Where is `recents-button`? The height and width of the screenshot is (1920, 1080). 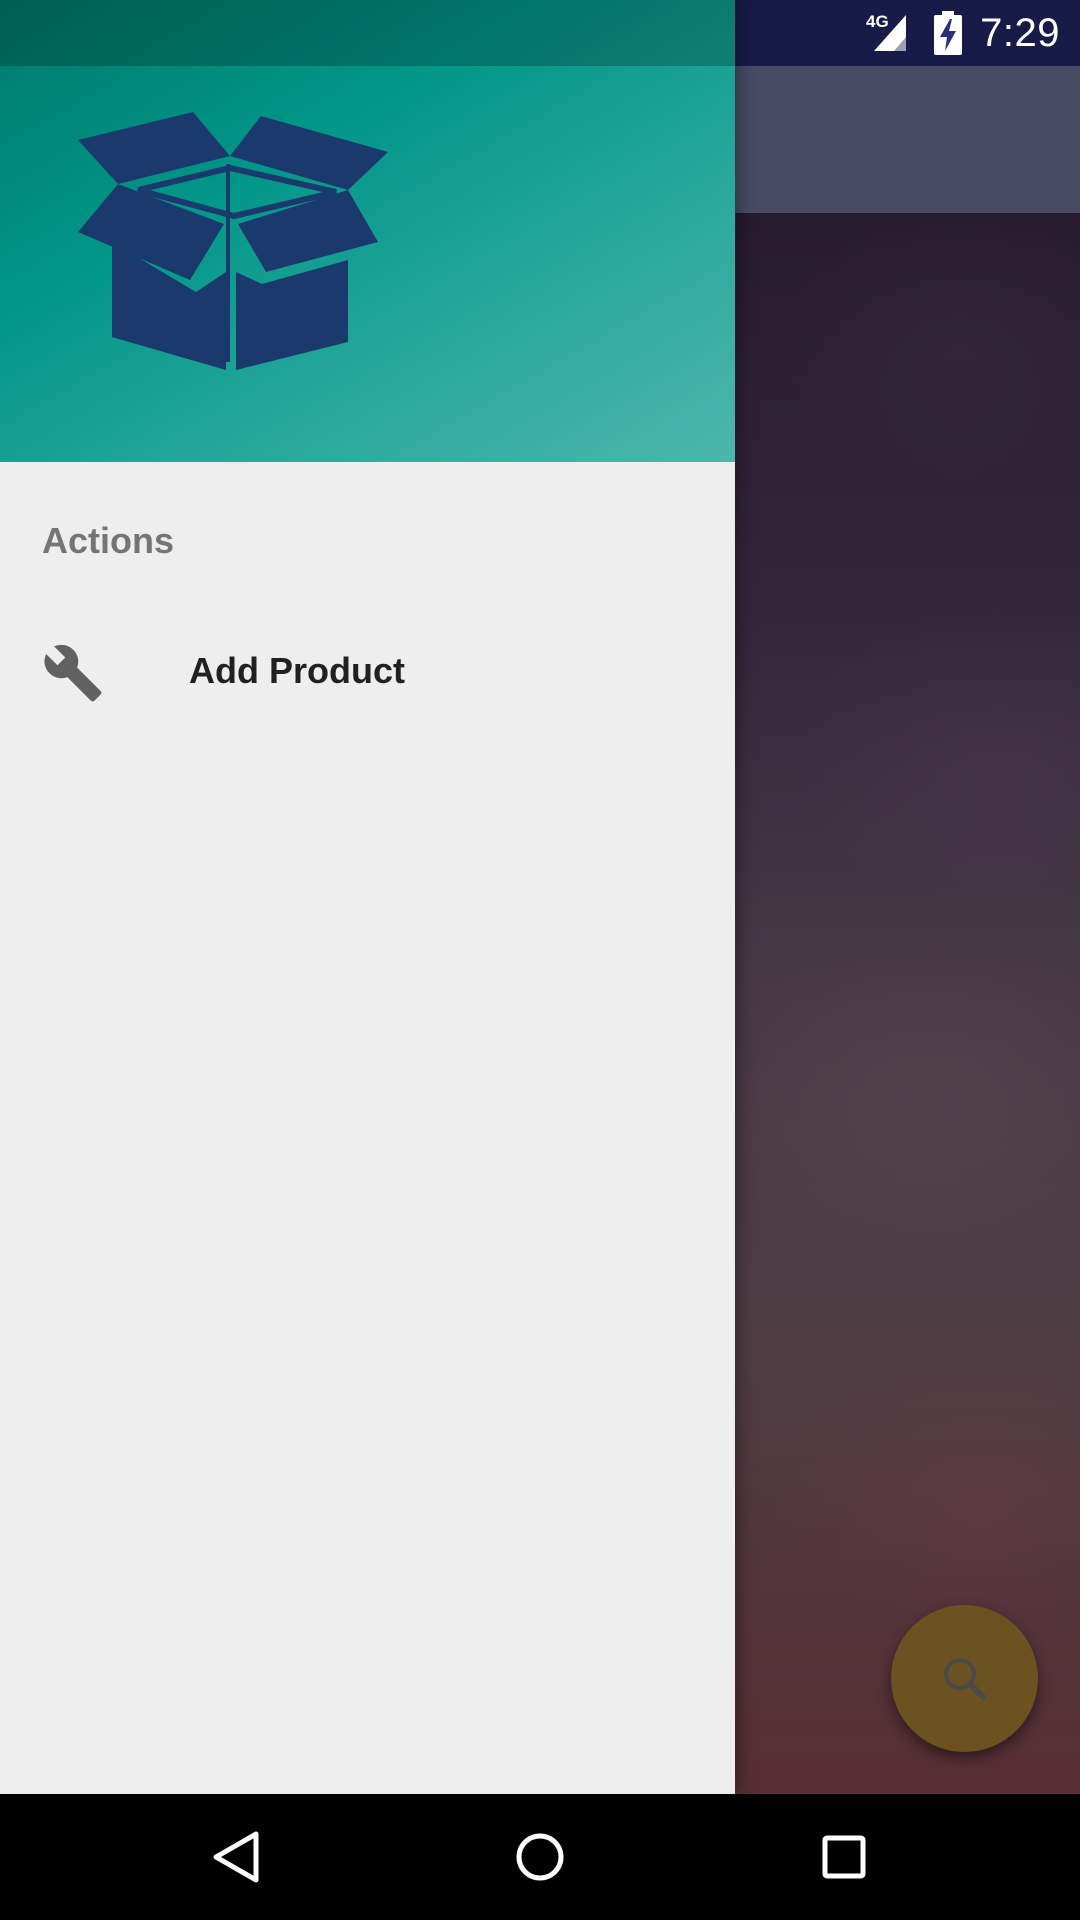
recents-button is located at coordinates (844, 1857).